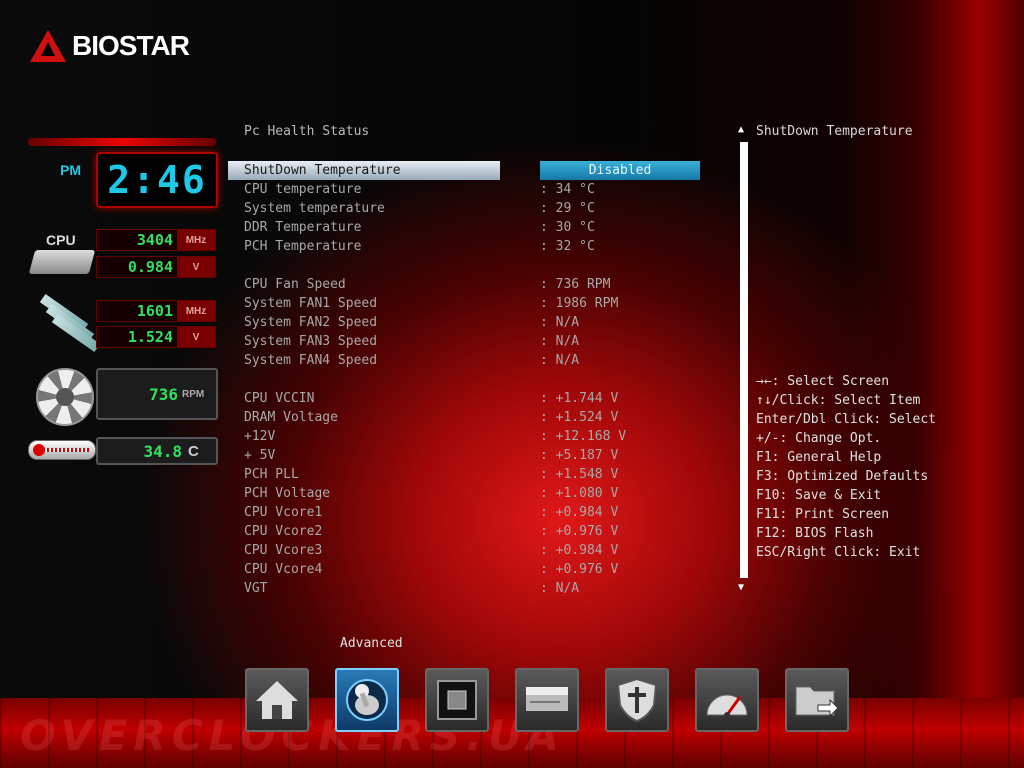 The width and height of the screenshot is (1024, 768). What do you see at coordinates (474, 493) in the screenshot?
I see `settings-row: PCH Voltage: +1.080 V` at bounding box center [474, 493].